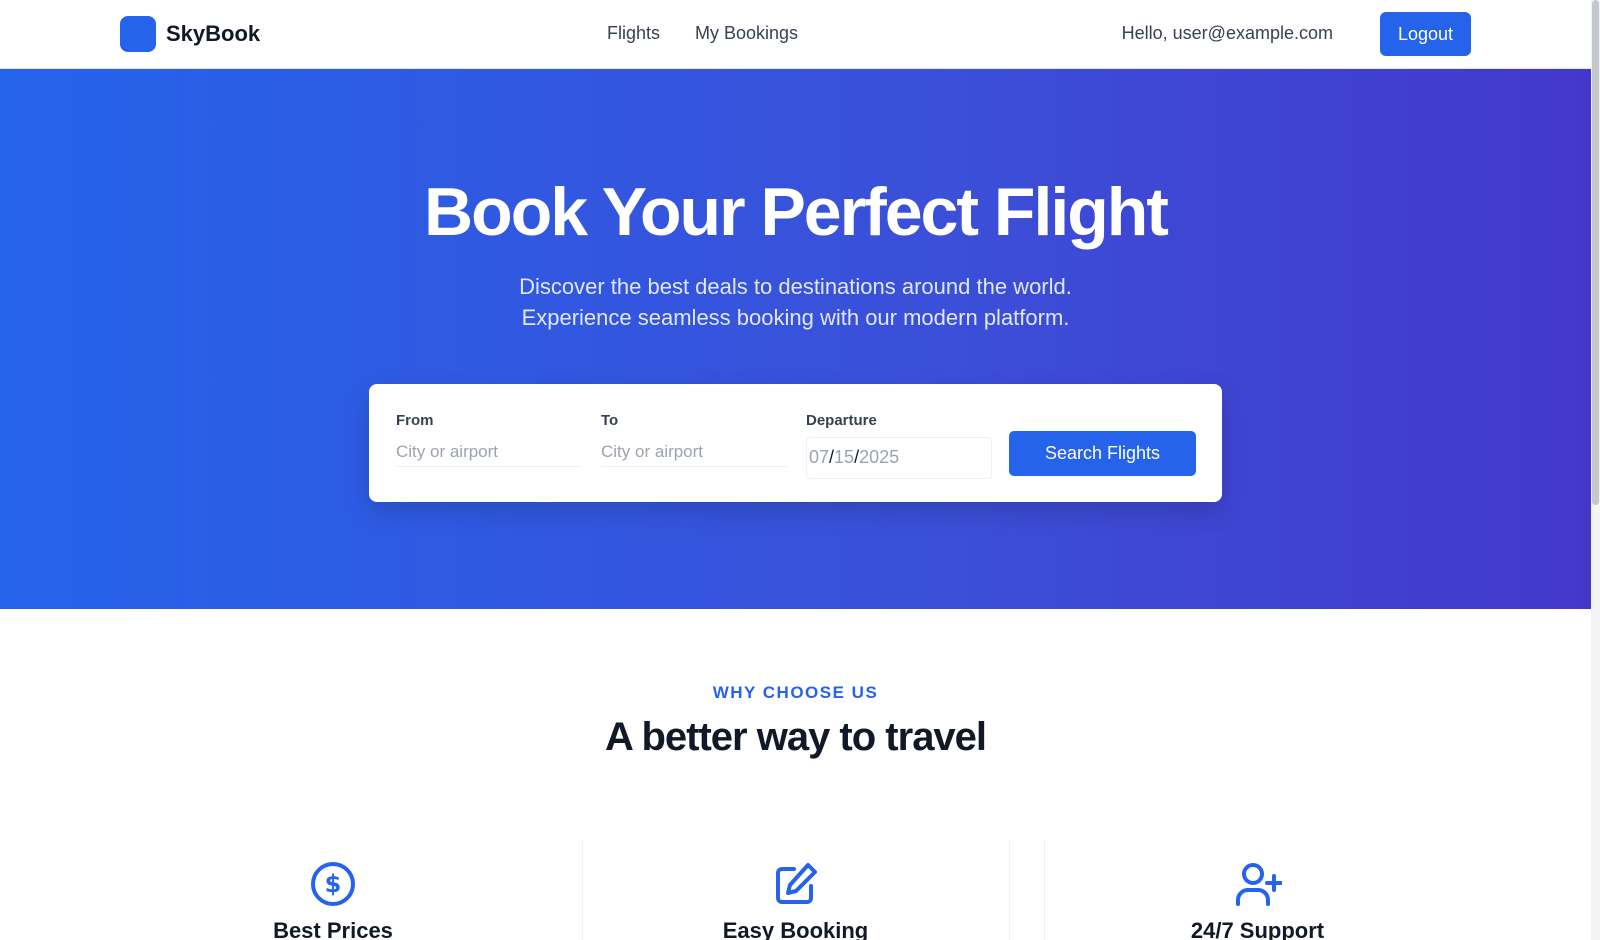 The height and width of the screenshot is (940, 1600). I want to click on scrollbar-track, so click(1595, 470).